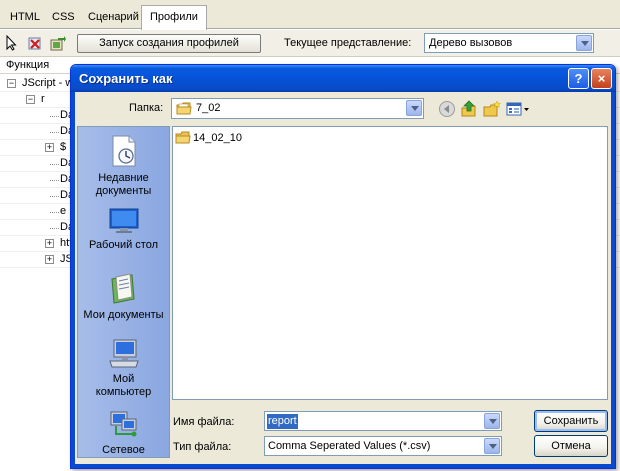 The width and height of the screenshot is (620, 471). I want to click on current-view-value: Дерево вызовов, so click(471, 43).